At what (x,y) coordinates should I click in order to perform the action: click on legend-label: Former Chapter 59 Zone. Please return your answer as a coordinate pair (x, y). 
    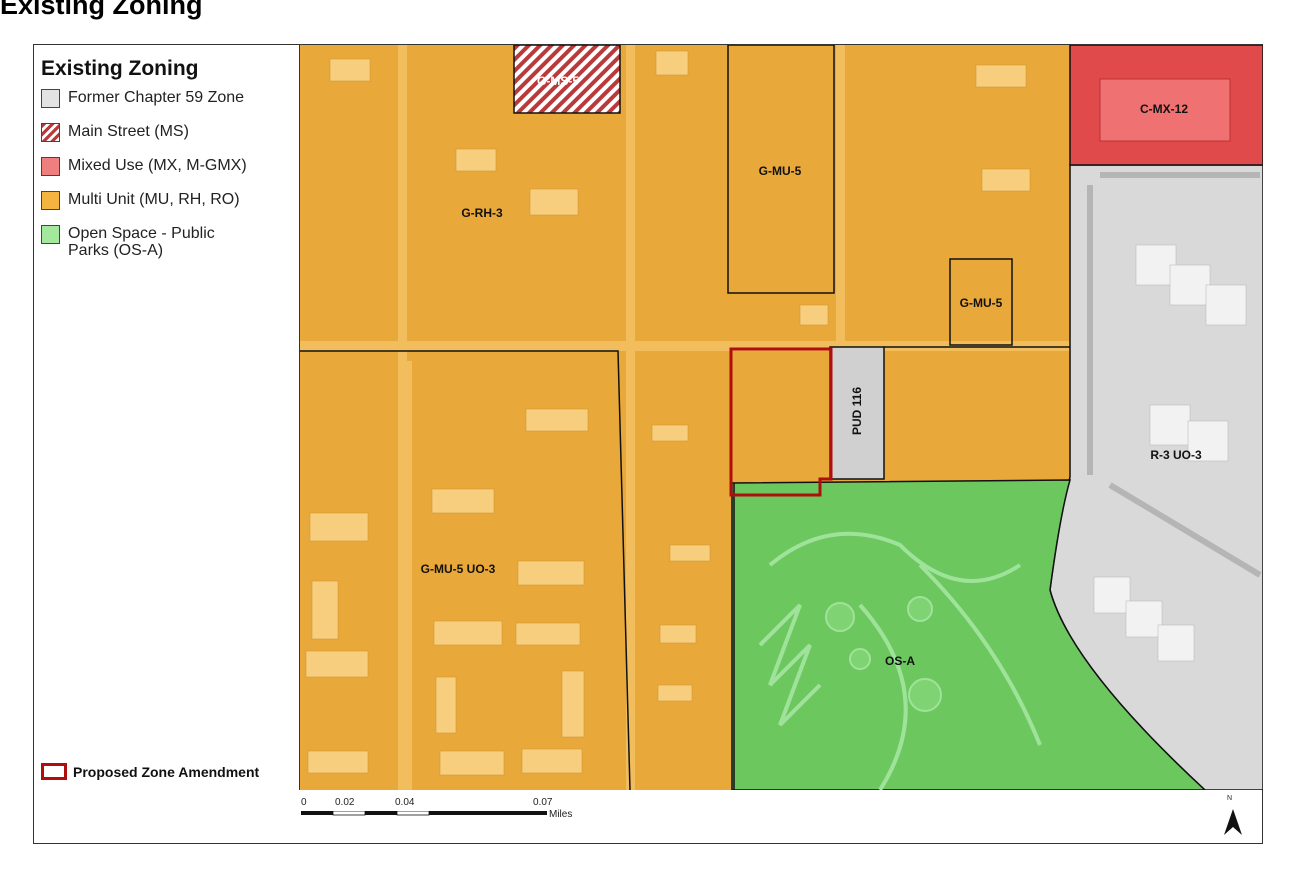
    Looking at the image, I should click on (156, 97).